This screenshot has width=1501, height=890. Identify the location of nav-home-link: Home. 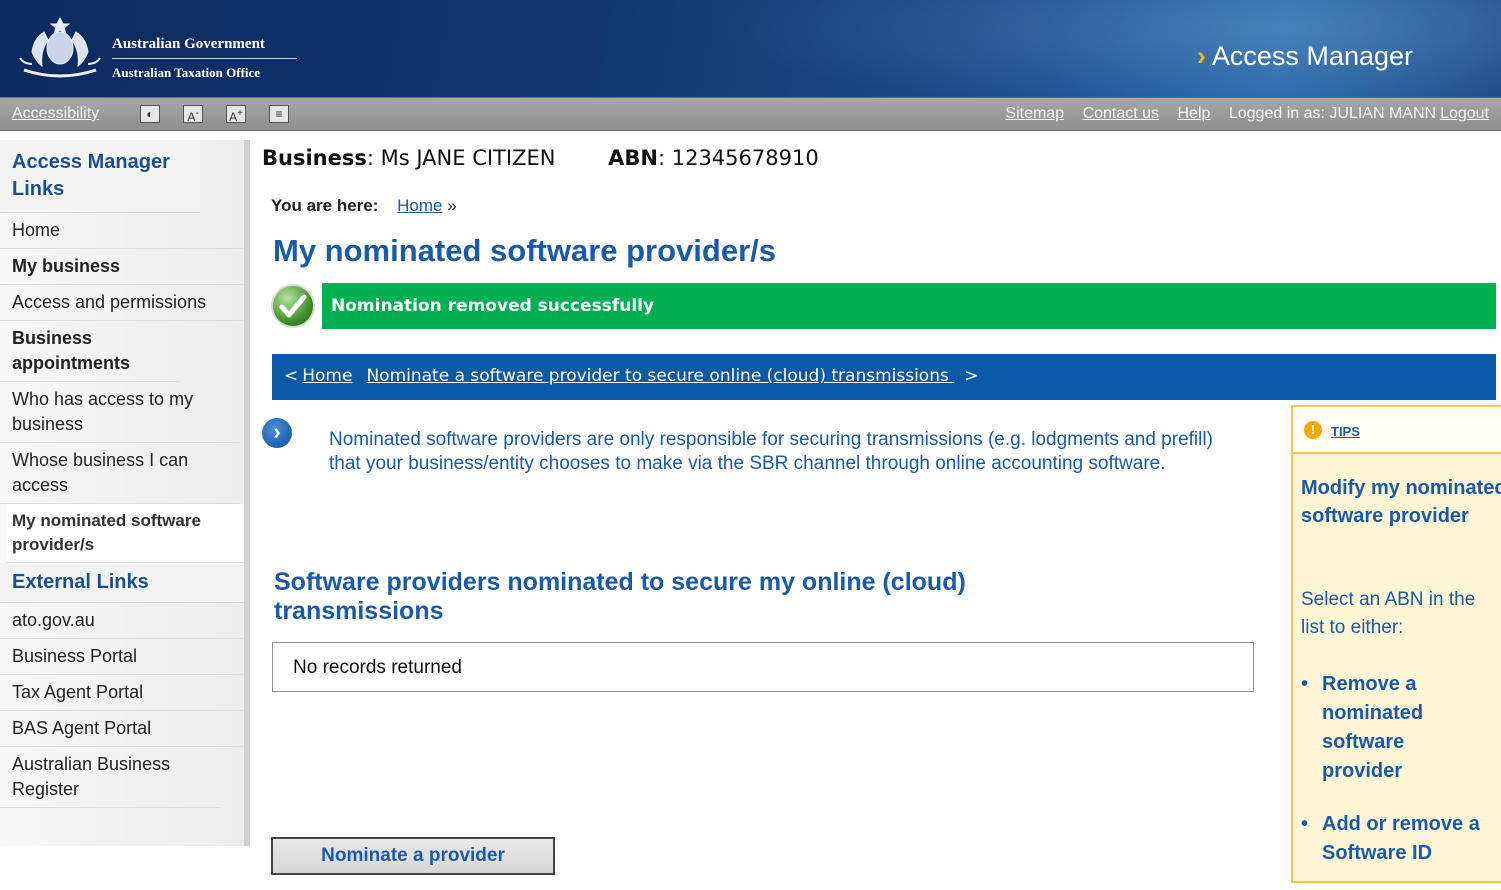
(327, 376).